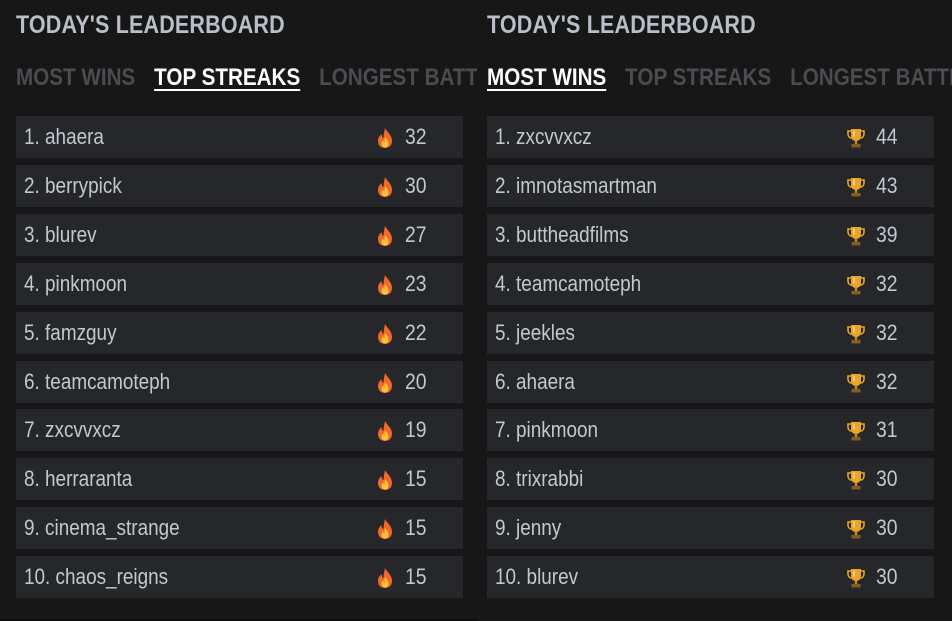 The height and width of the screenshot is (621, 952). I want to click on player-rank-name: 8. trixrabbi, so click(539, 479).